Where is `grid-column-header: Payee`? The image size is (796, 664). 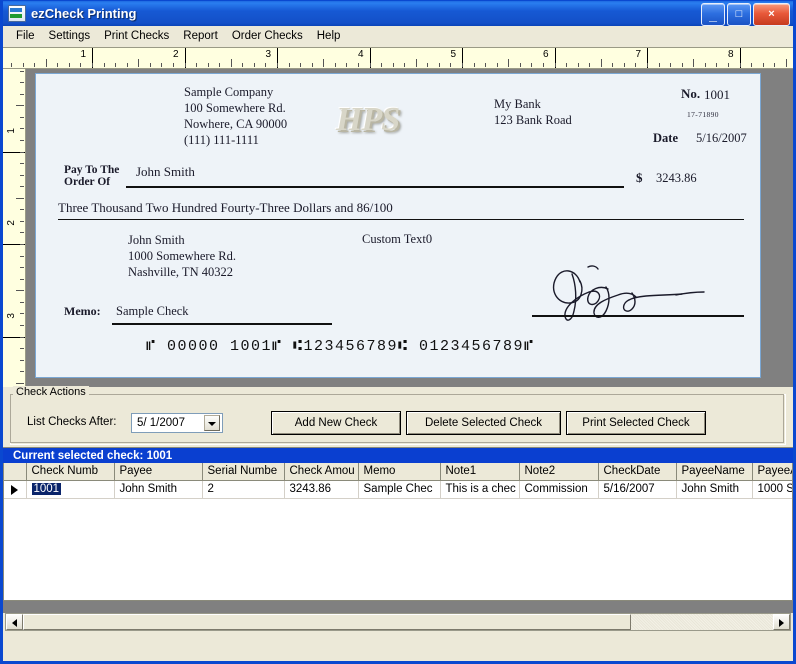 grid-column-header: Payee is located at coordinates (158, 472).